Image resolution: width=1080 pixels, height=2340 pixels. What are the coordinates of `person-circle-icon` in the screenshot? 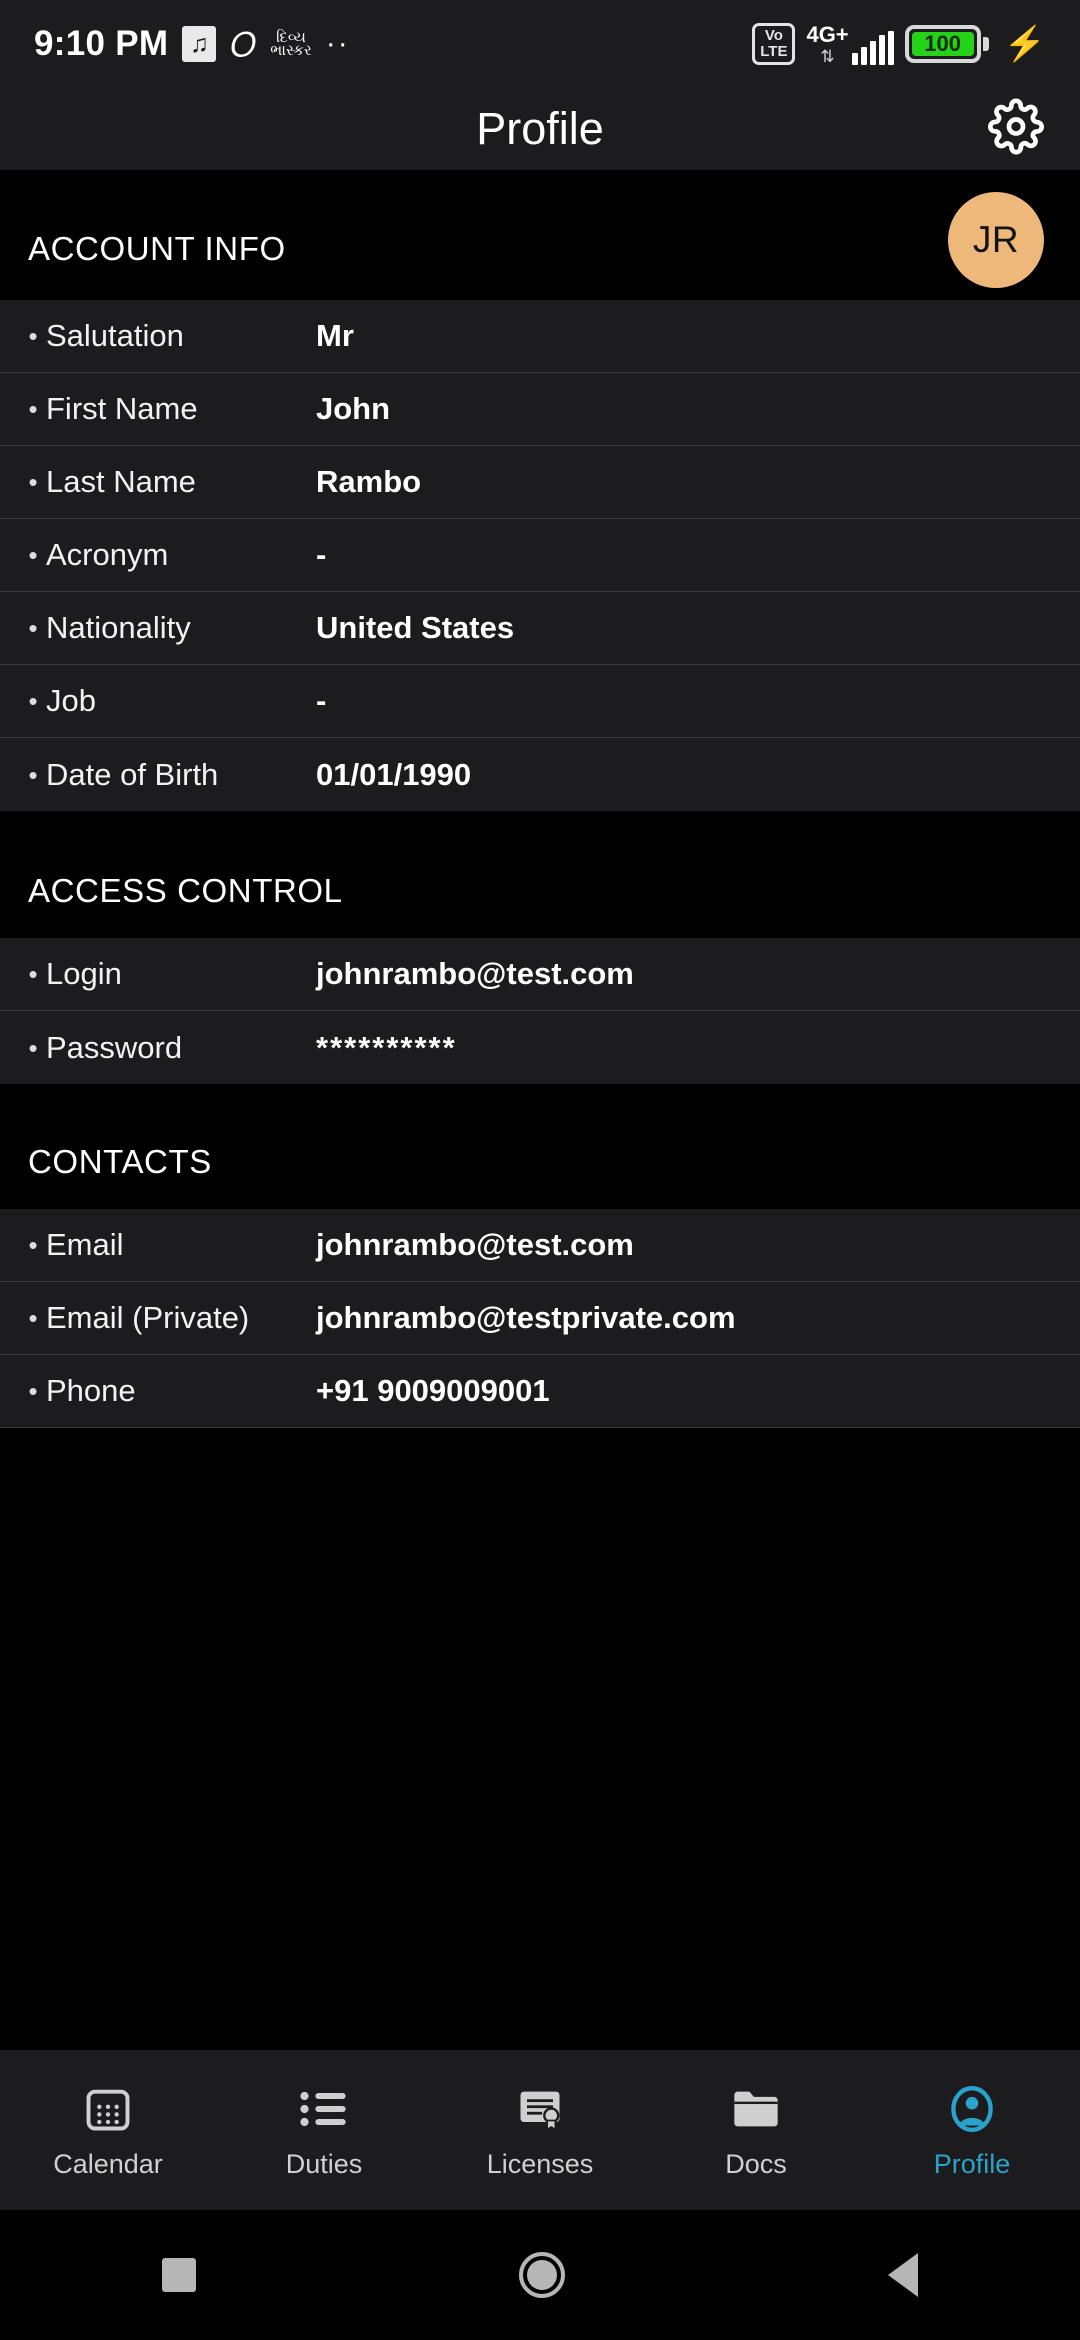 It's located at (972, 2109).